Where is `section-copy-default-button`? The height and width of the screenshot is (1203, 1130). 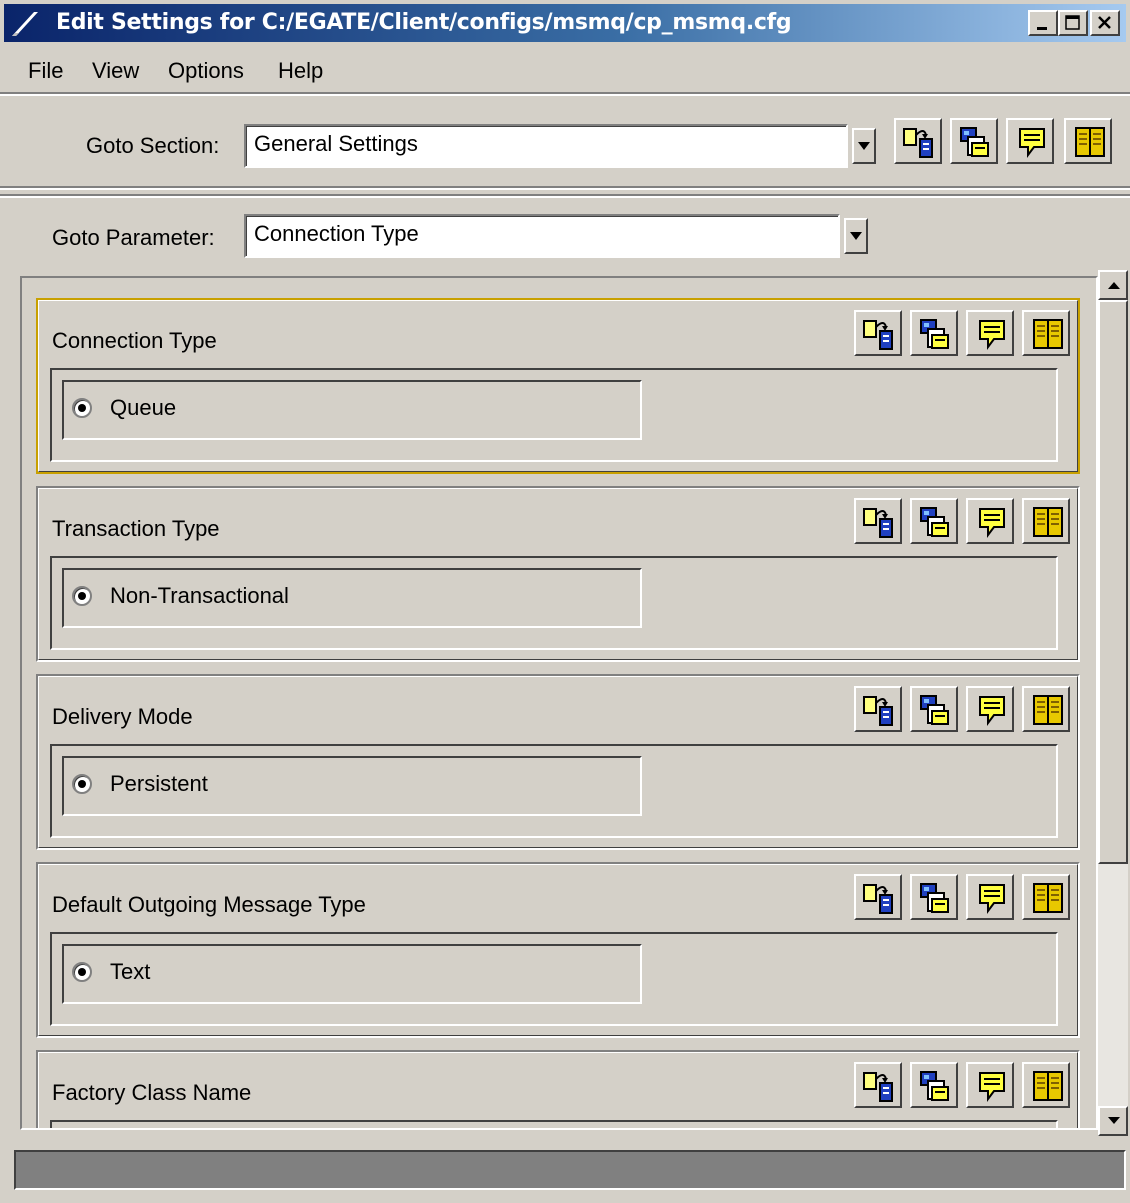 section-copy-default-button is located at coordinates (918, 141).